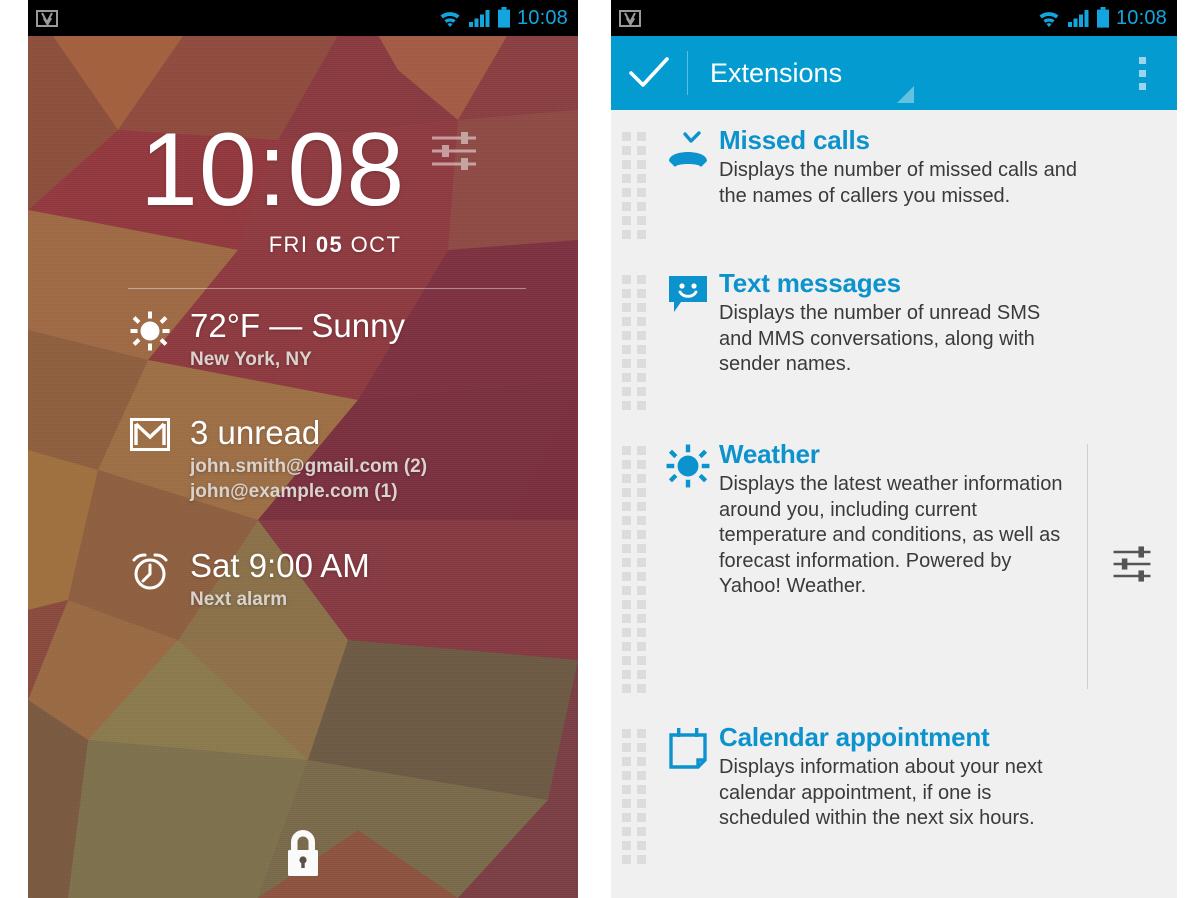 The height and width of the screenshot is (898, 1198). What do you see at coordinates (280, 565) in the screenshot?
I see `alarm-time: Sat 9:00 AM` at bounding box center [280, 565].